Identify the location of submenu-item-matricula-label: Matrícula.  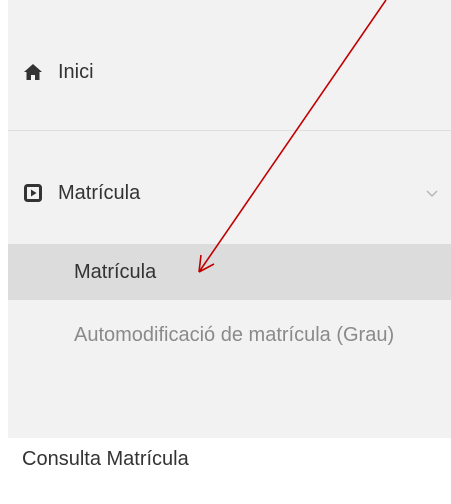
(115, 271).